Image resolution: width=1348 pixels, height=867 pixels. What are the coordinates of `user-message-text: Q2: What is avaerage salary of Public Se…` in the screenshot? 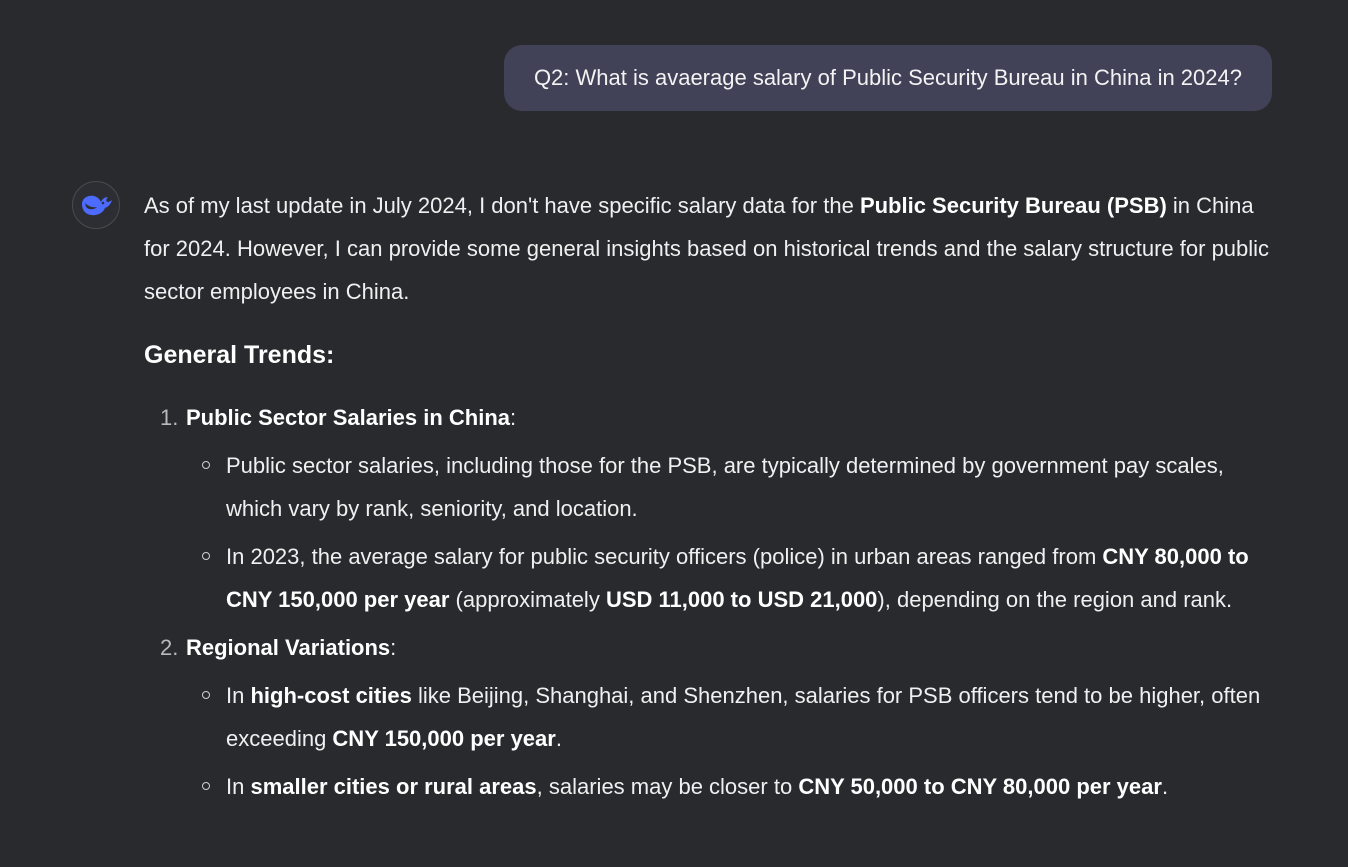 It's located at (887, 77).